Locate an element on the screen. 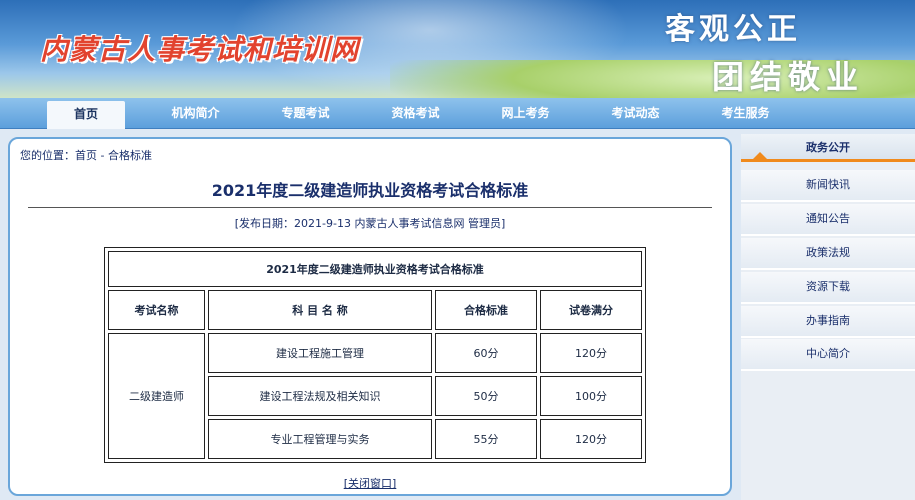 This screenshot has height=500, width=915. slogan-line2: 团结敬业 is located at coordinates (788, 77).